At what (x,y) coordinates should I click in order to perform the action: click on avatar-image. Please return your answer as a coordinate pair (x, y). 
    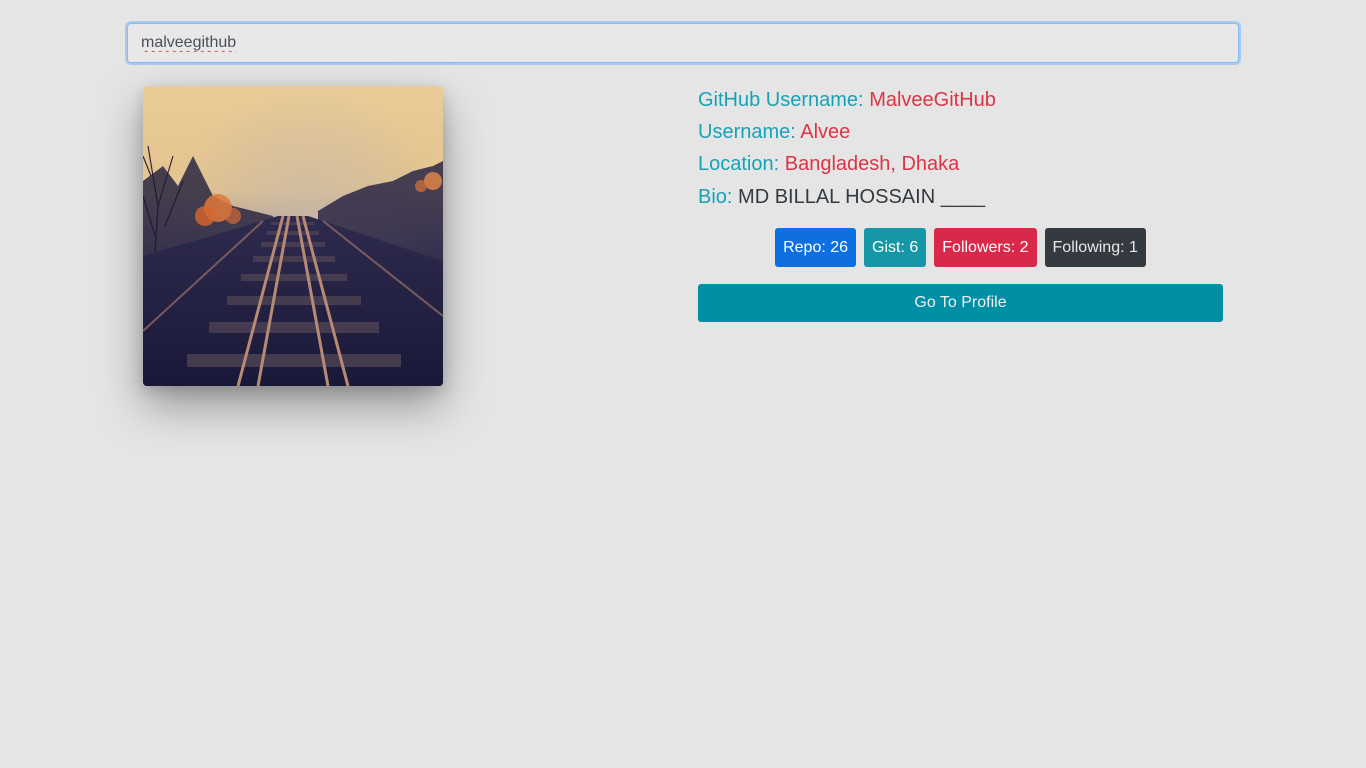
    Looking at the image, I should click on (293, 236).